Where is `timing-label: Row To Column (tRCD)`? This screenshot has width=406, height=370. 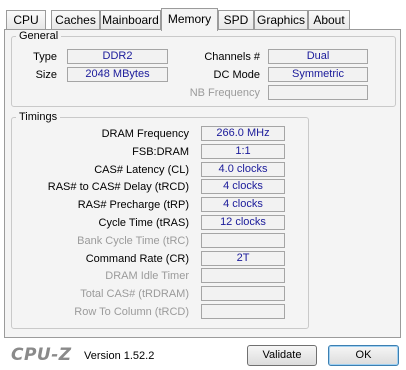 timing-label: Row To Column (tRCD) is located at coordinates (131, 312).